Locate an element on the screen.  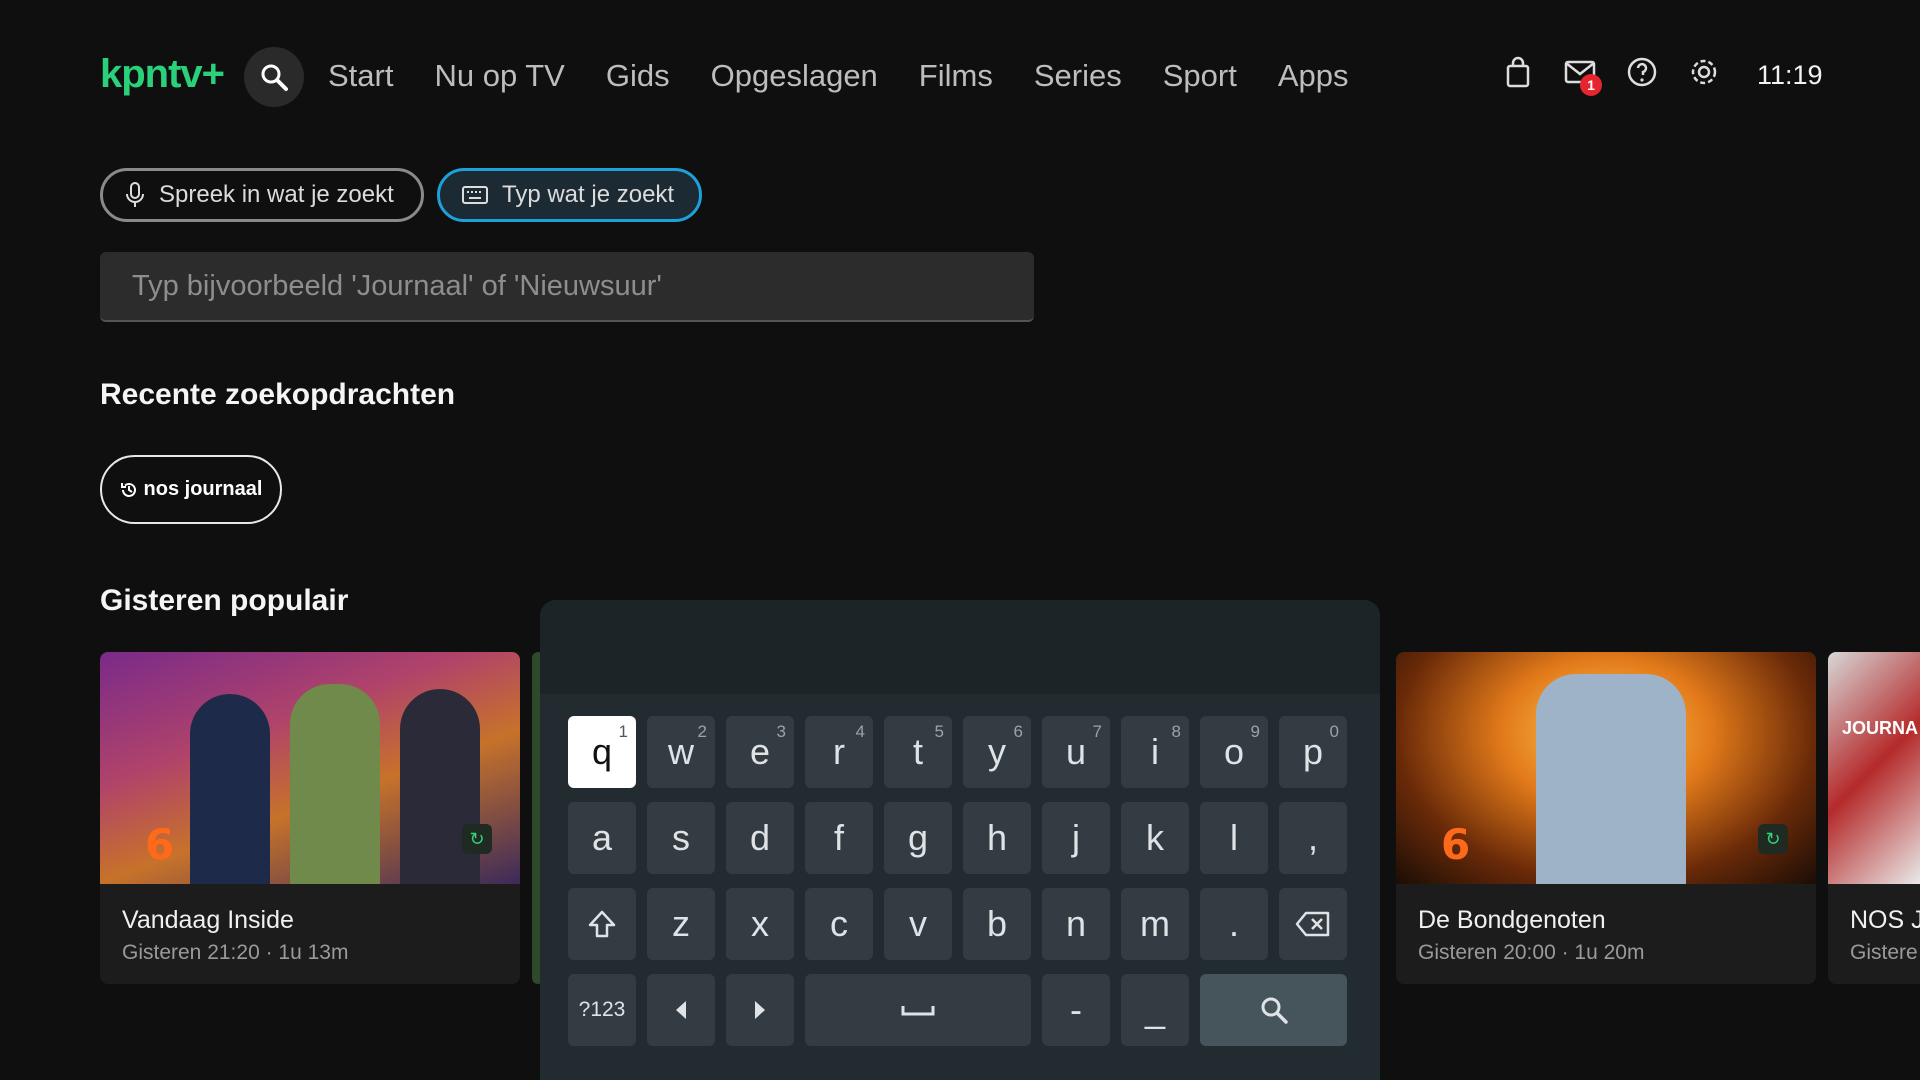
type-search-label: Typ wat je zoekt is located at coordinates (588, 194).